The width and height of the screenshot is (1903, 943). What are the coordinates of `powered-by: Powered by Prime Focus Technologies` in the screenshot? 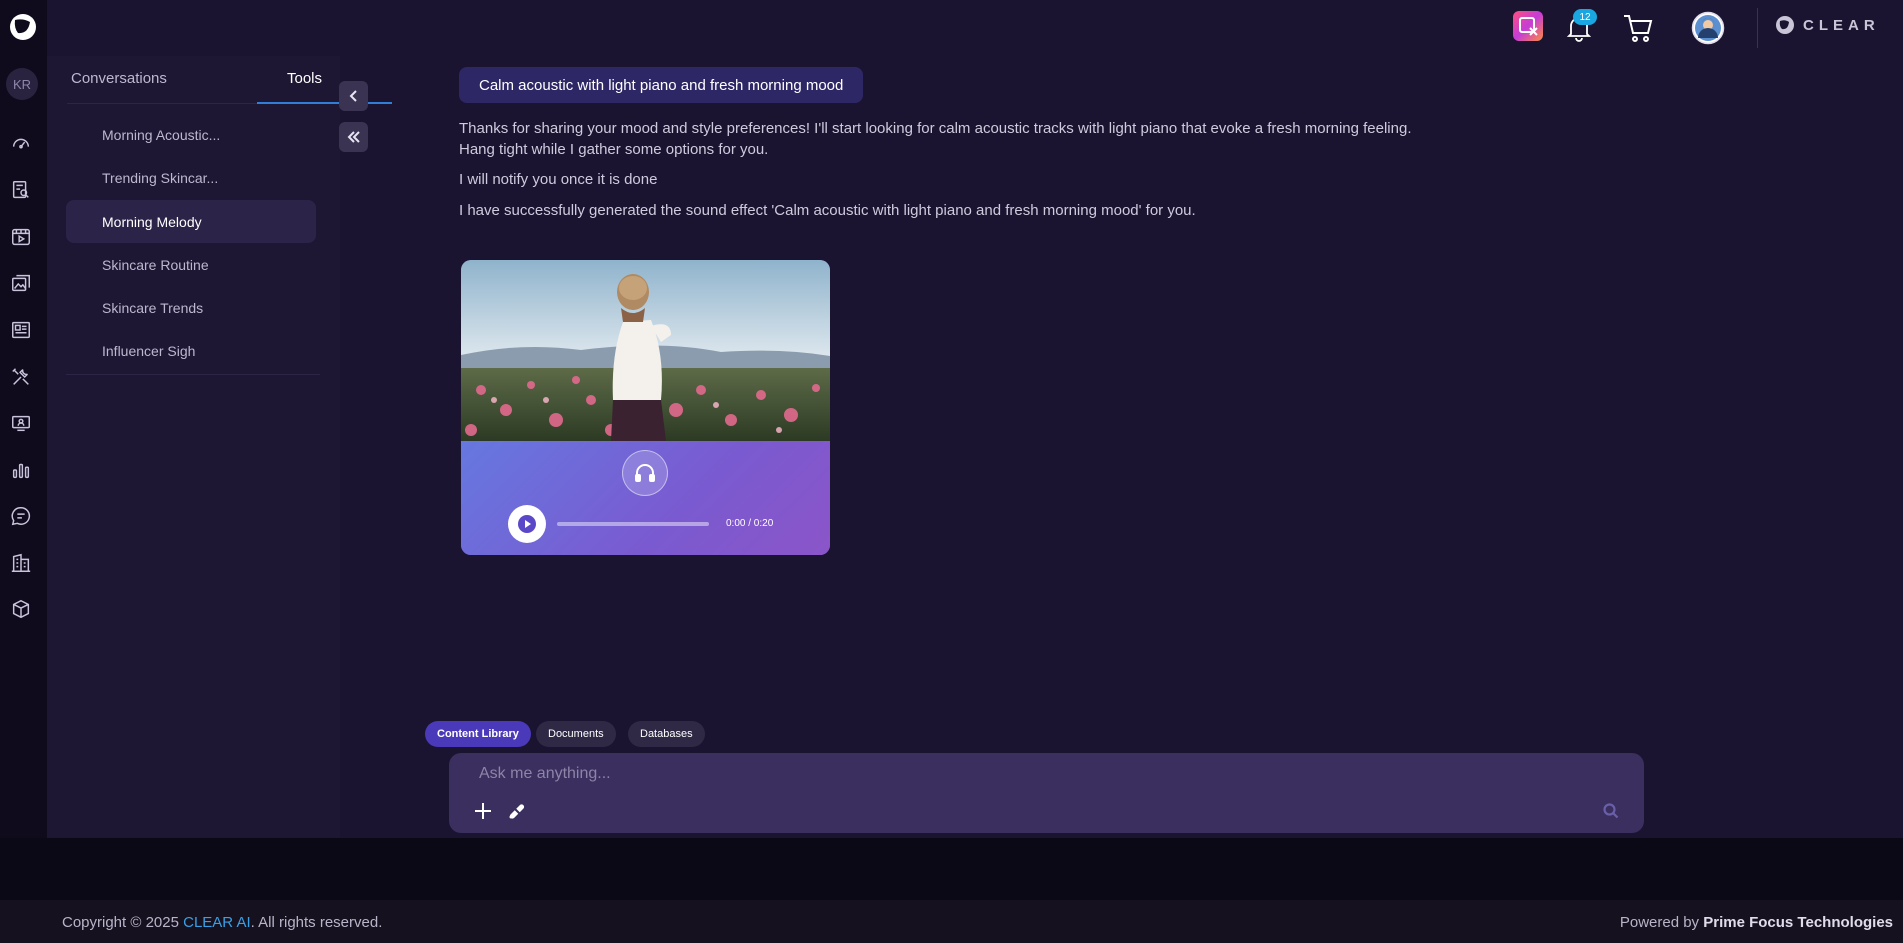 It's located at (1756, 922).